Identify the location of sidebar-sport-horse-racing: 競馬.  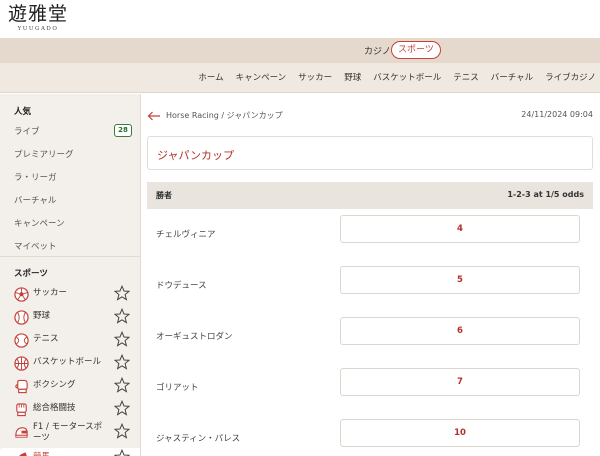
(70, 452).